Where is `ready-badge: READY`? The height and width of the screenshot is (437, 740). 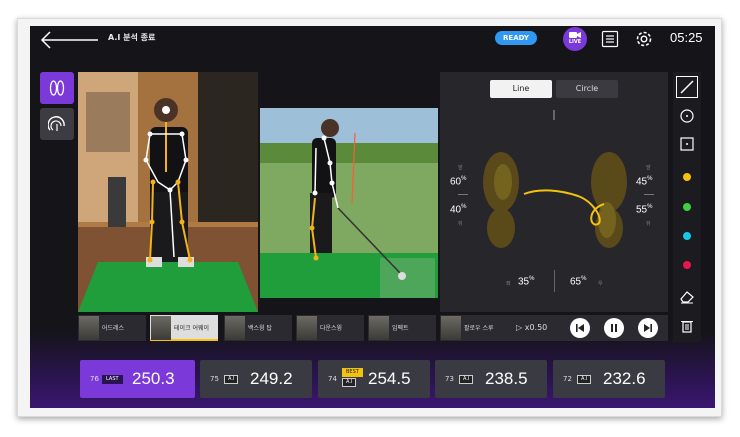
ready-badge: READY is located at coordinates (516, 38).